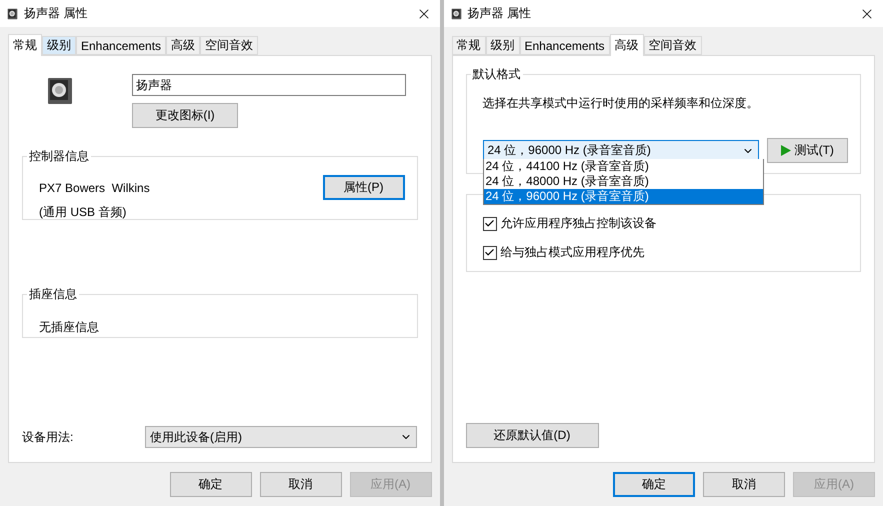 This screenshot has height=506, width=883. I want to click on device-type: (通用 USB 音频), so click(82, 212).